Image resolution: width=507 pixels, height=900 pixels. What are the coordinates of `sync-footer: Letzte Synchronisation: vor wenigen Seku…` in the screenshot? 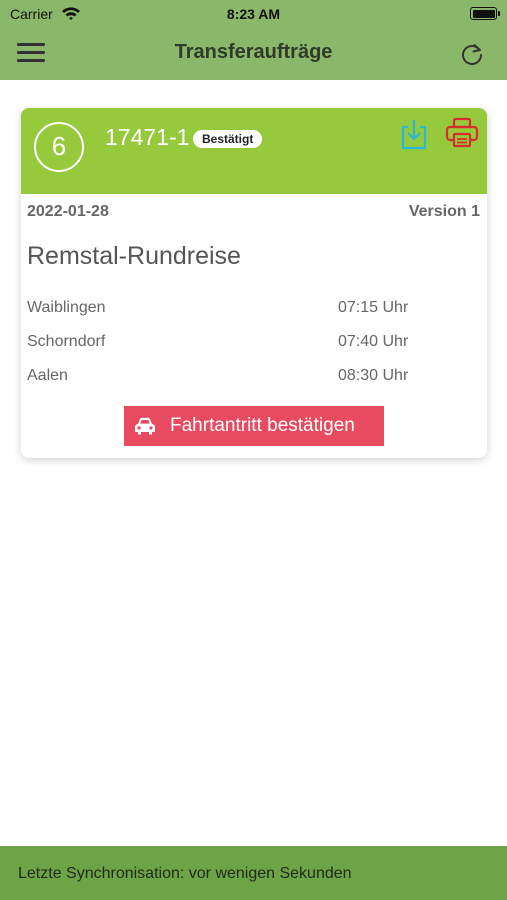 It's located at (253, 873).